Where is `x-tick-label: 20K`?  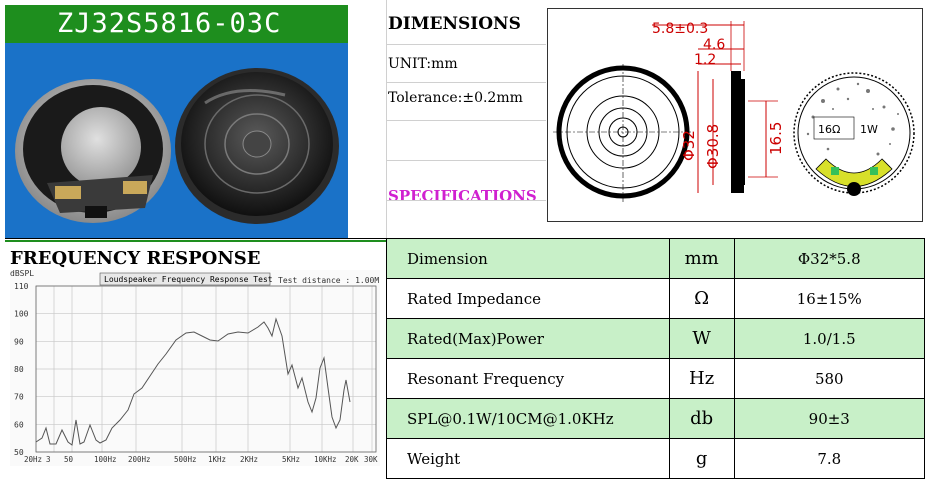 x-tick-label: 20K is located at coordinates (352, 459).